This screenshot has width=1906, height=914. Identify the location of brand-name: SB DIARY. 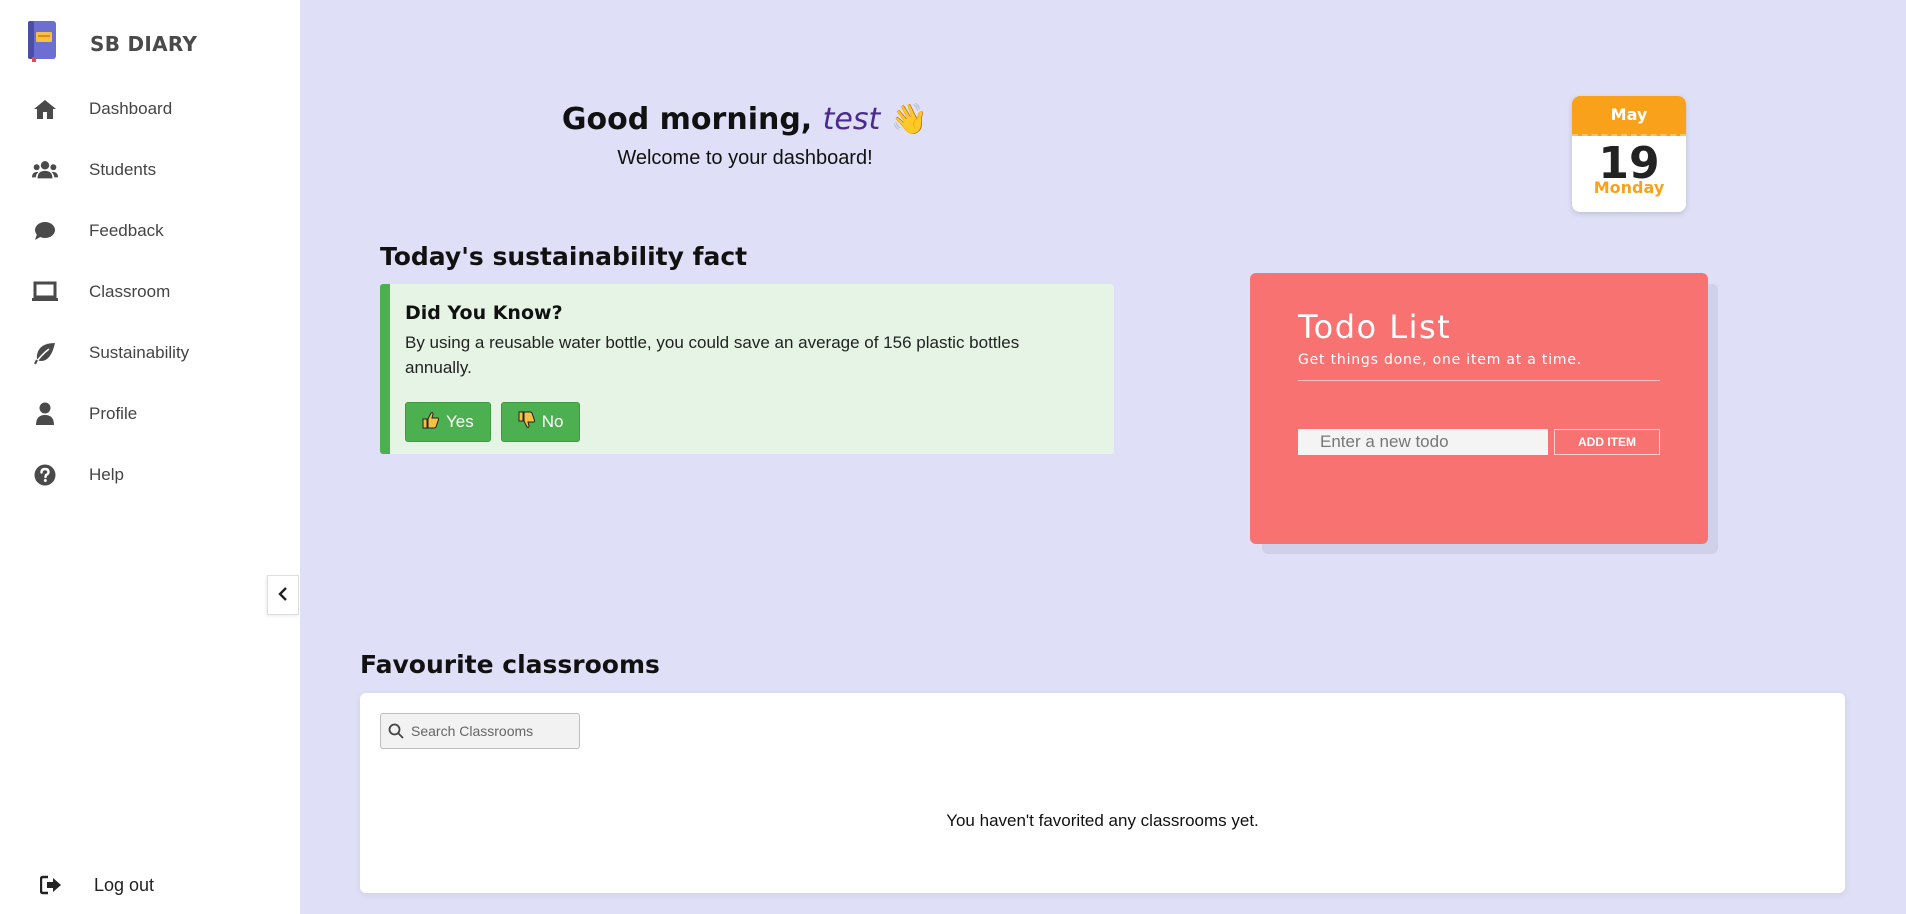
(144, 44).